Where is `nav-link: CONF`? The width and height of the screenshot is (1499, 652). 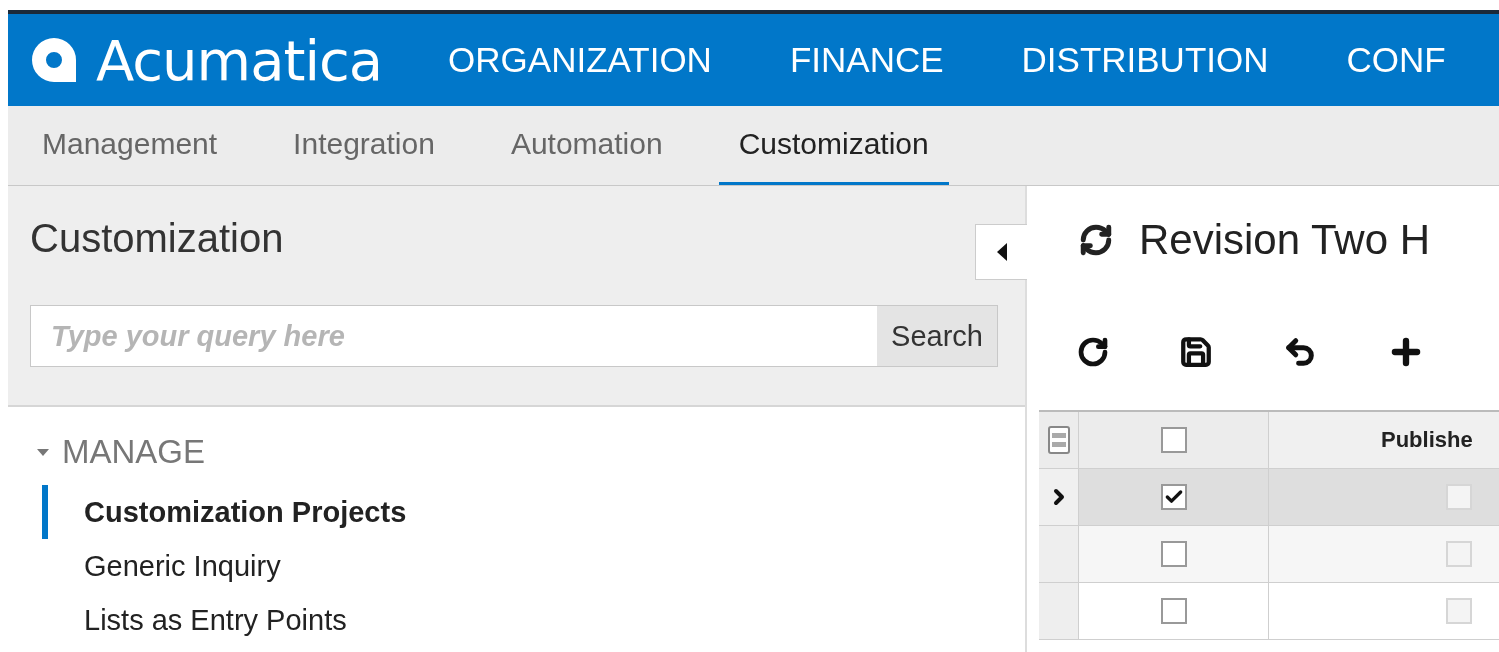
nav-link: CONF is located at coordinates (1396, 60).